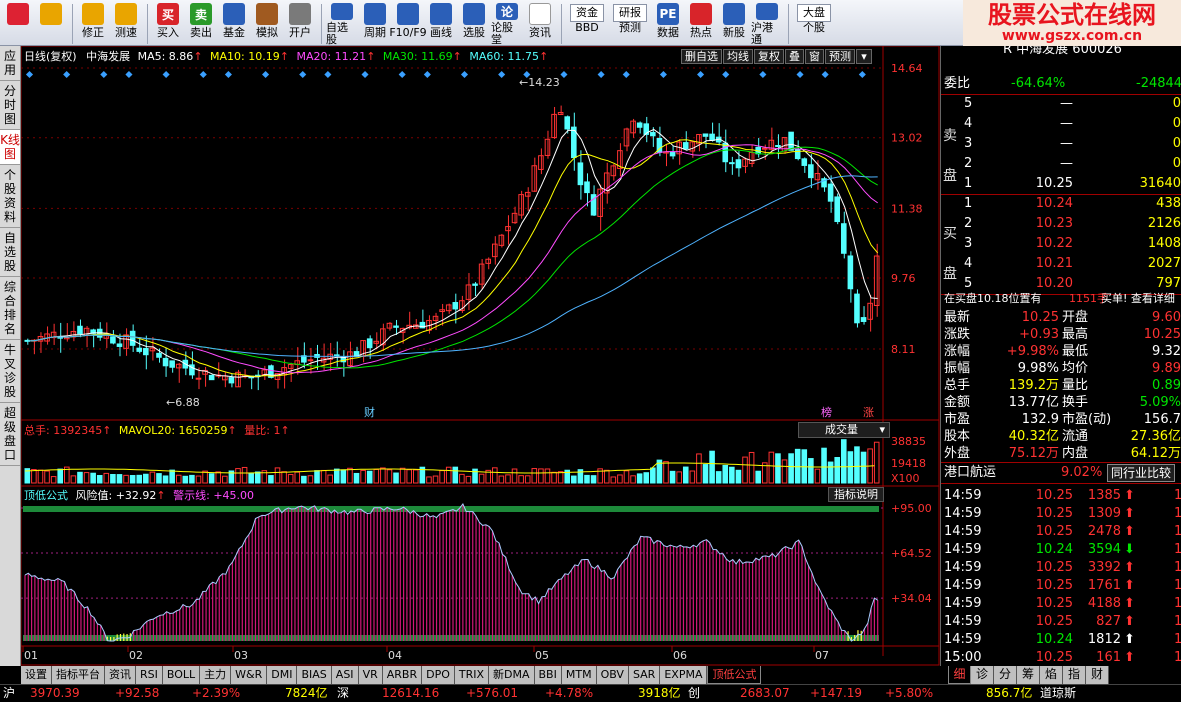 Image resolution: width=1181 pixels, height=702 pixels. What do you see at coordinates (249, 675) in the screenshot?
I see `indicator-tab: W&R` at bounding box center [249, 675].